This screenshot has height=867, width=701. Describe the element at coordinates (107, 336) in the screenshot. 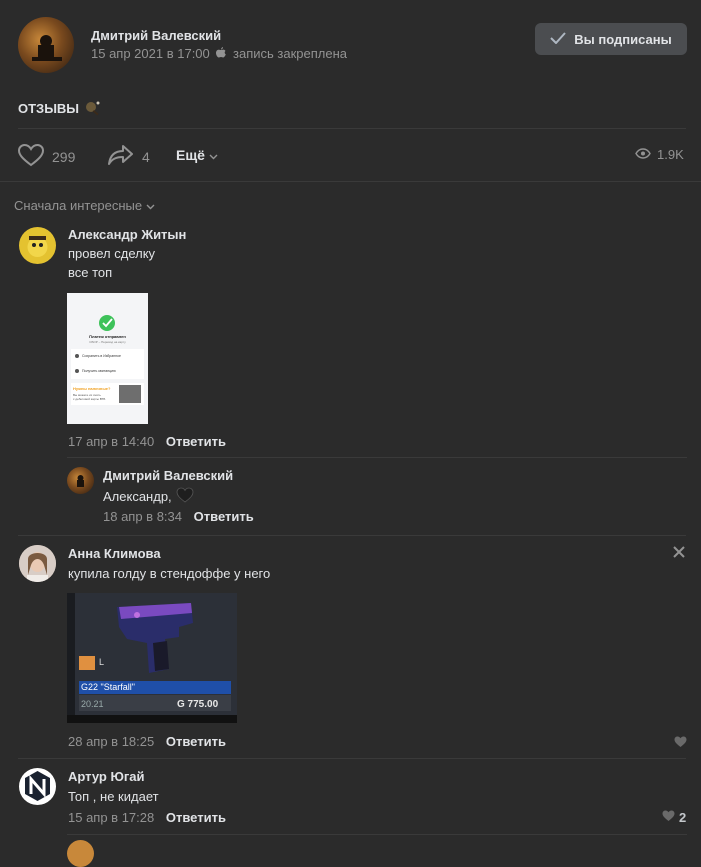

I see `receipt-title: Платеж отправлен` at that location.